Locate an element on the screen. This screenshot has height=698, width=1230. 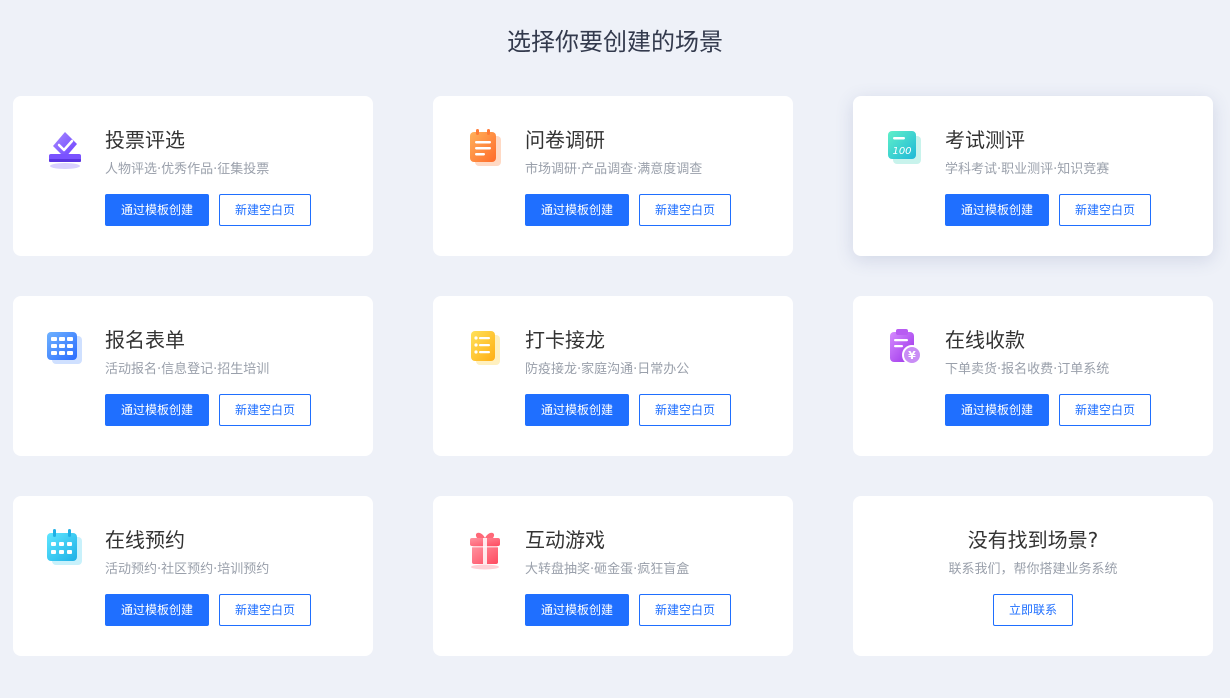
vote-icon is located at coordinates (65, 148).